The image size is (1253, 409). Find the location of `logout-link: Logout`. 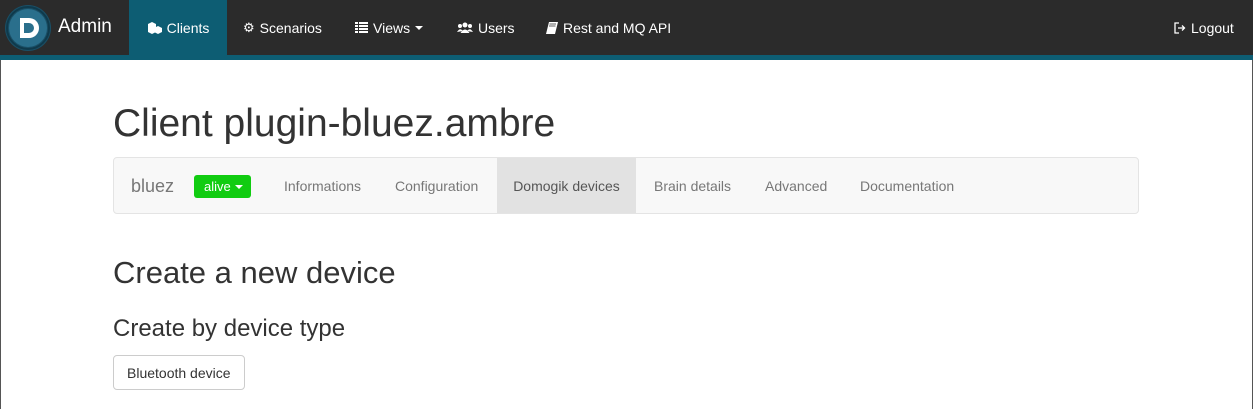

logout-link: Logout is located at coordinates (1204, 27).